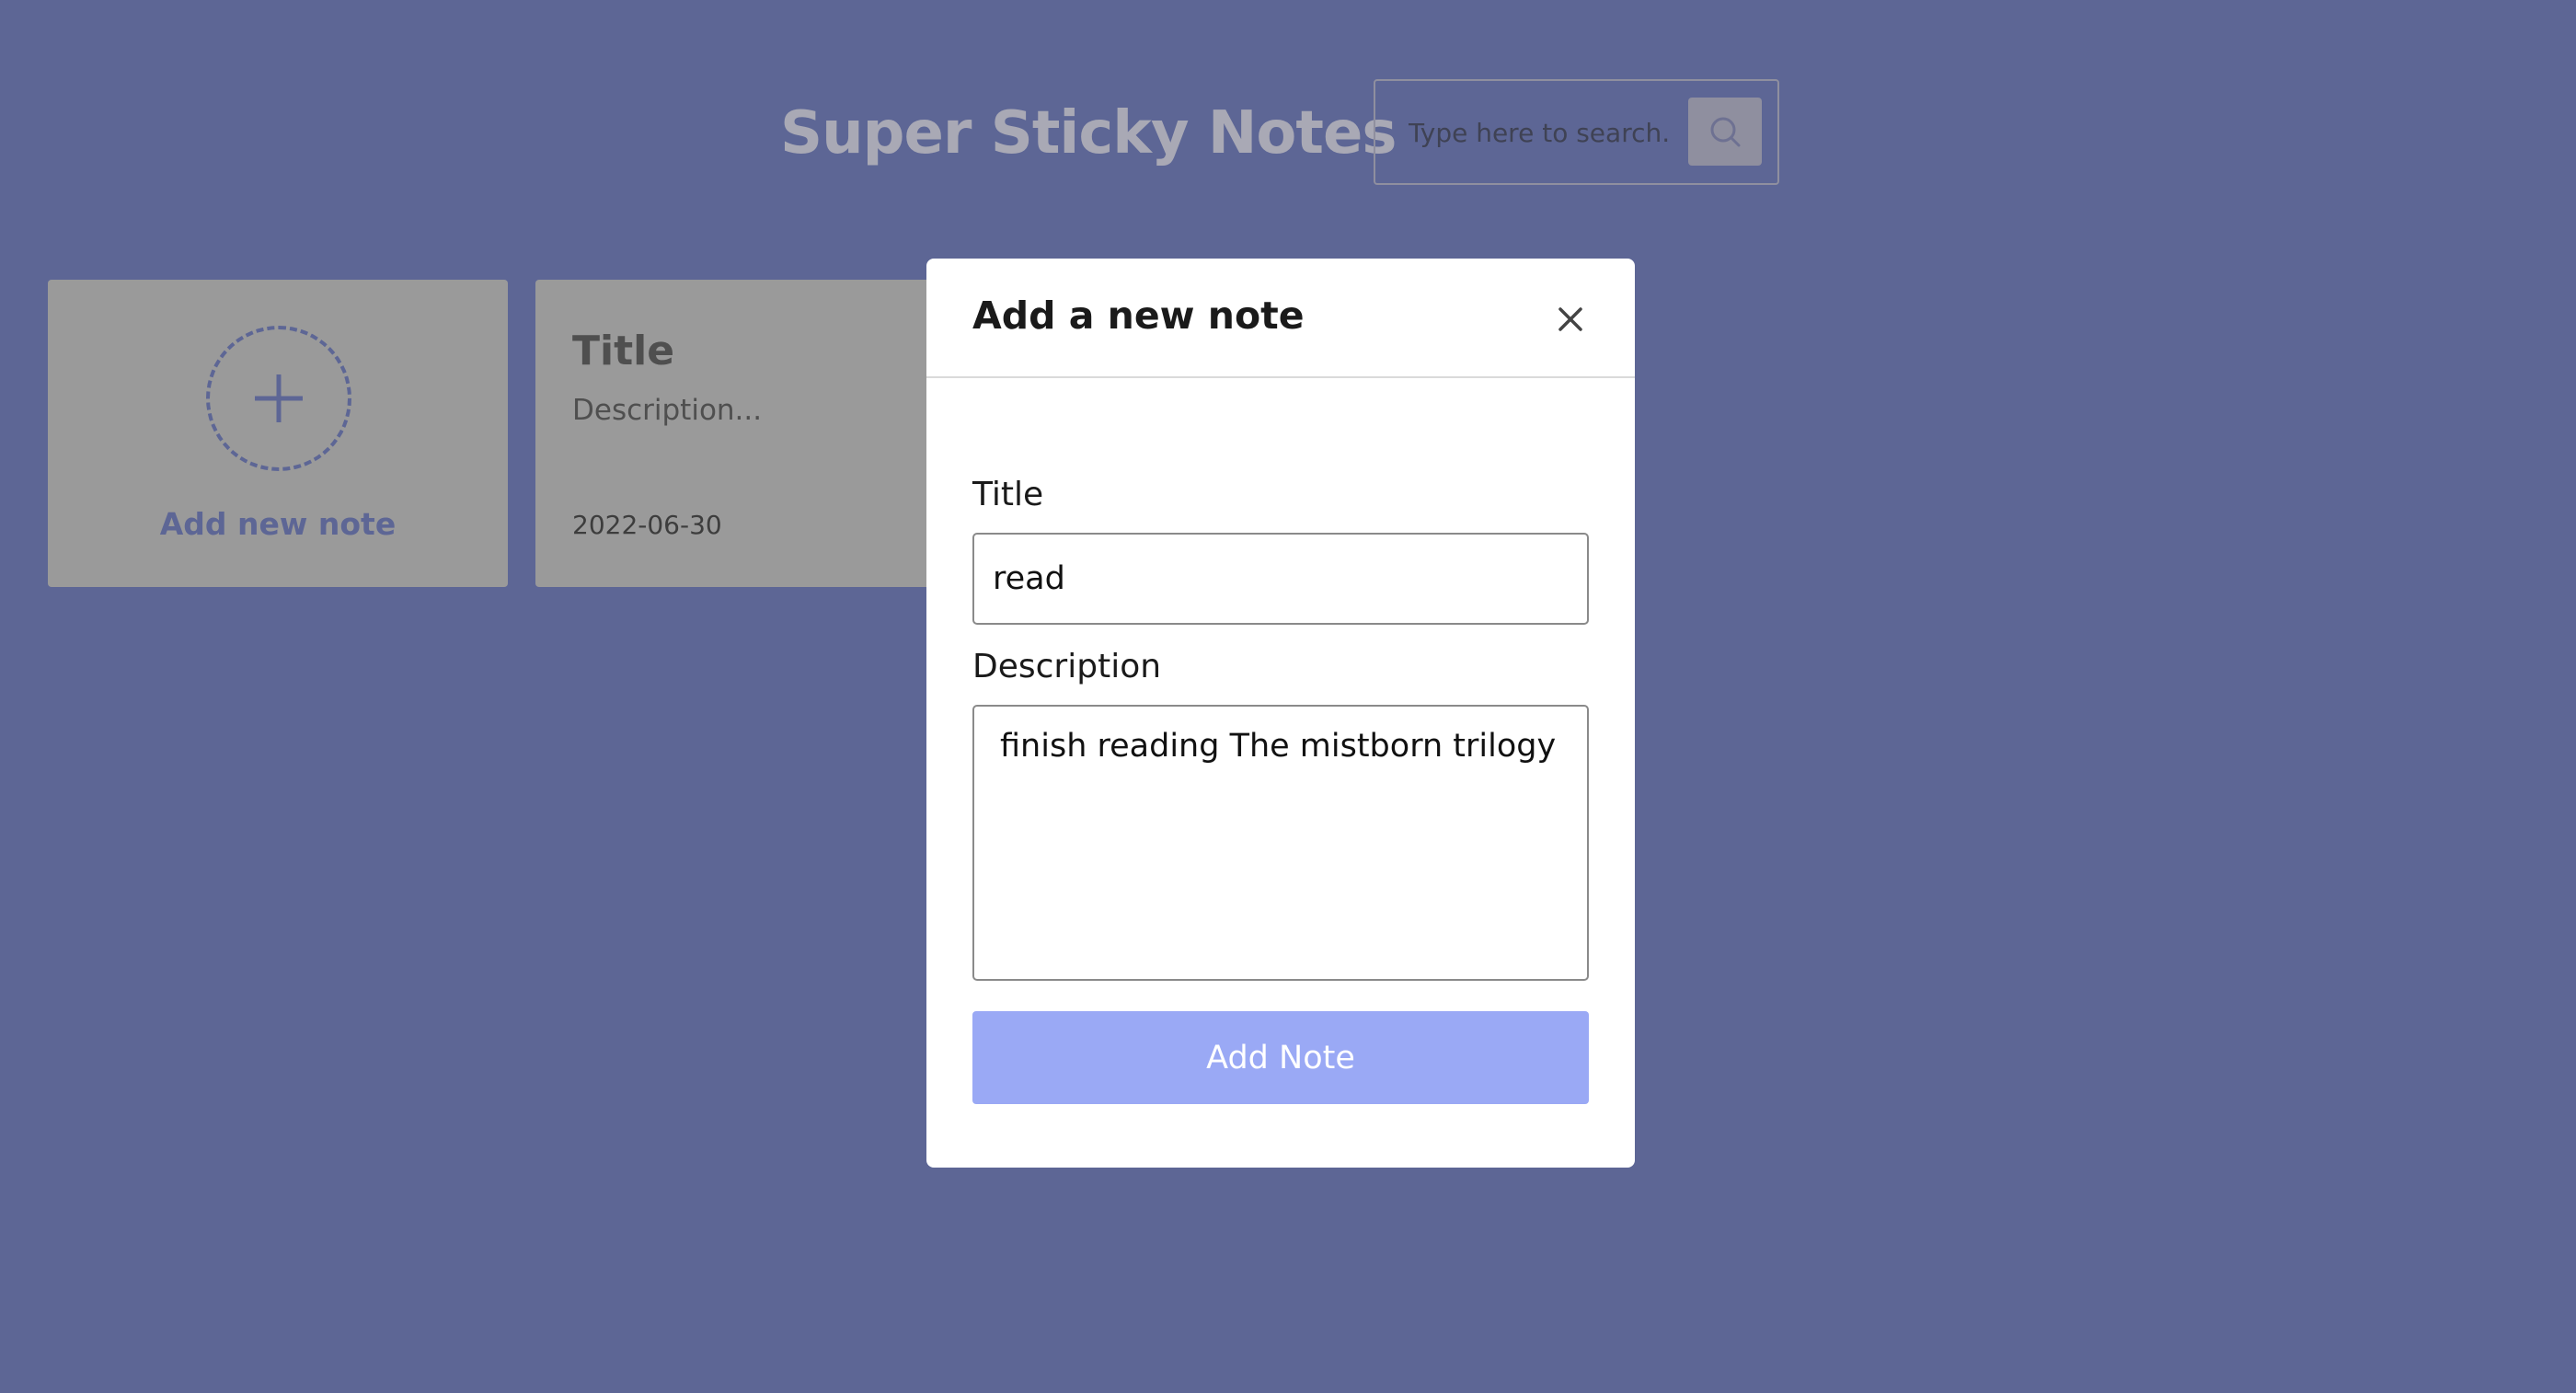 This screenshot has width=2576, height=1393. Describe the element at coordinates (733, 434) in the screenshot. I see `note-card: Title Description... 2022-06-30` at that location.